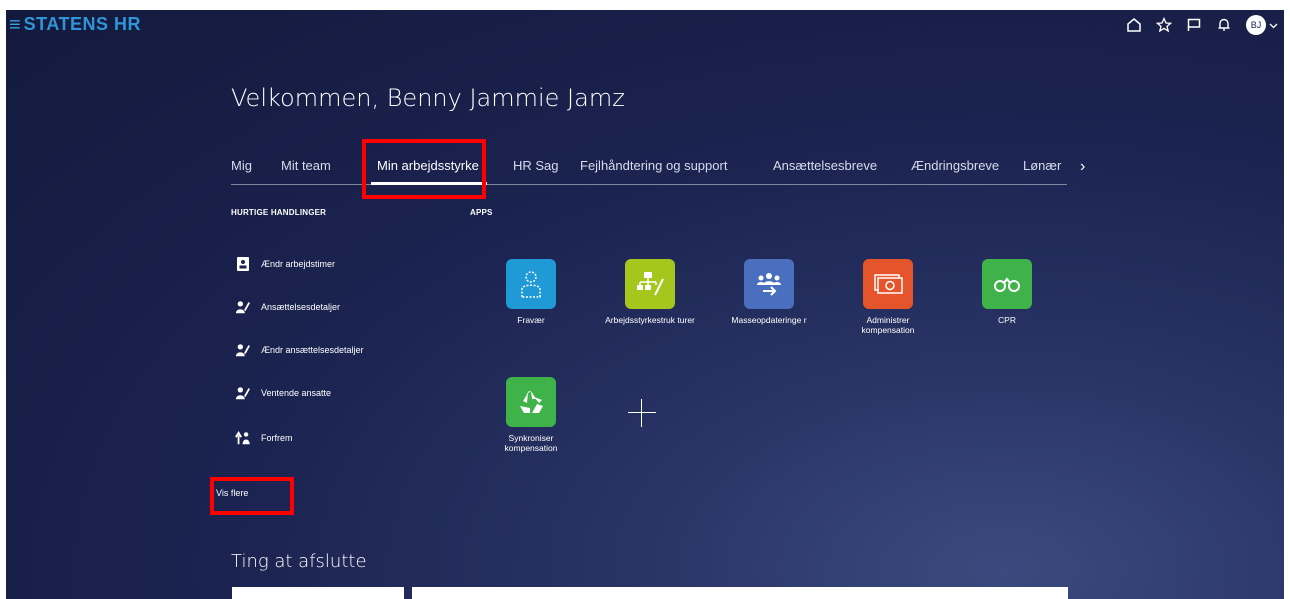  I want to click on binoculars-icon, so click(1007, 284).